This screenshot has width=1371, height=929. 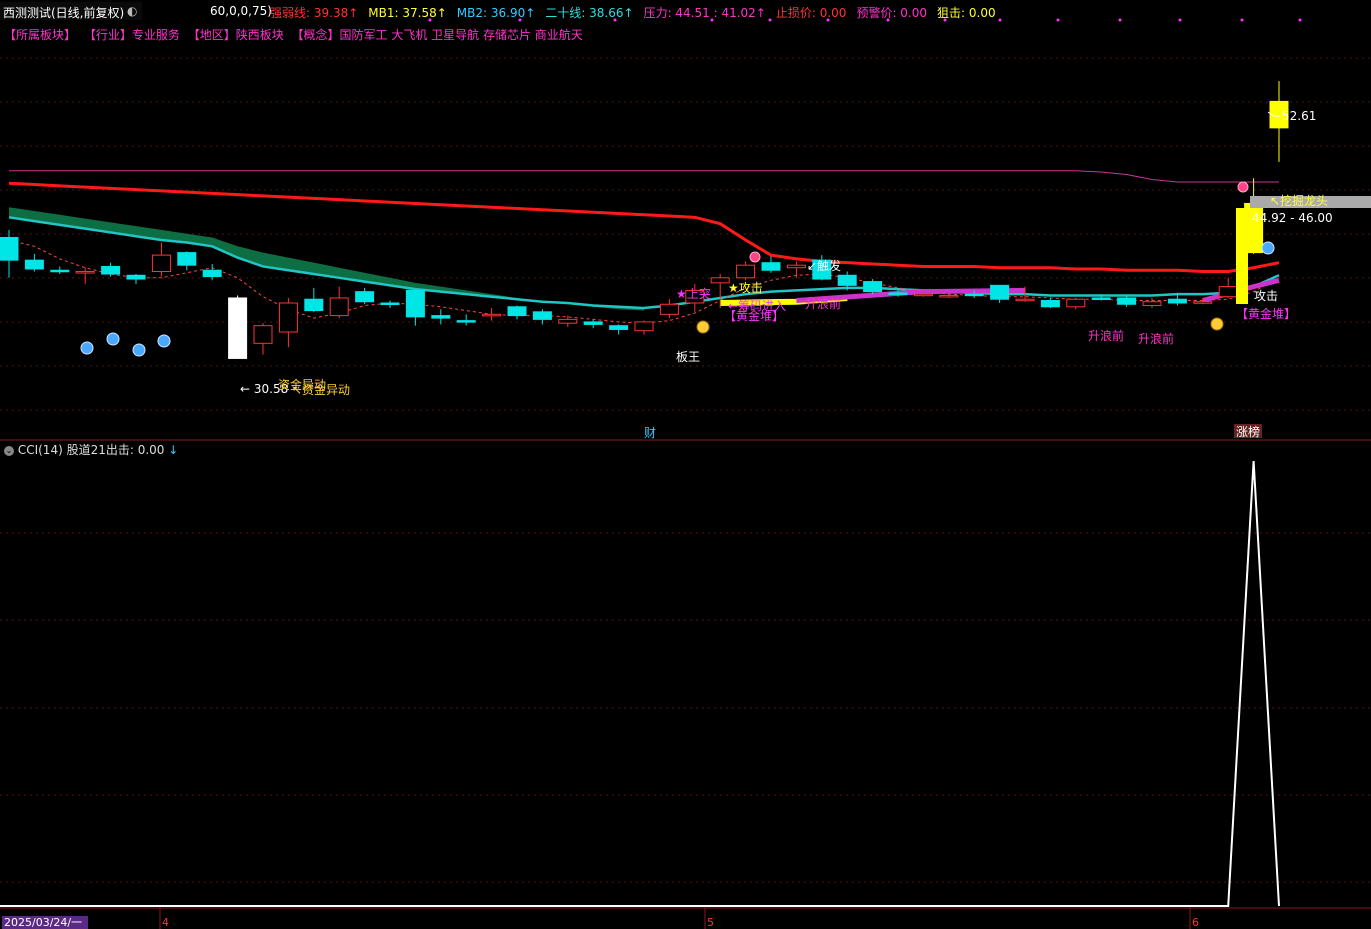 I want to click on sector-region: 【地区】陕西板块, so click(x=236, y=35).